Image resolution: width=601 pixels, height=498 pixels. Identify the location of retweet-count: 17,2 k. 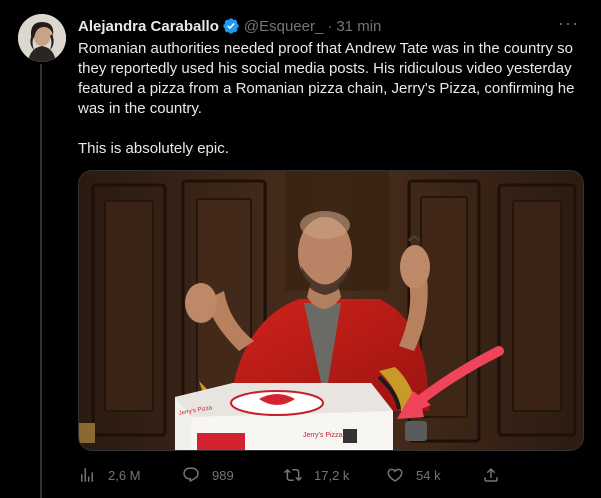
(332, 475).